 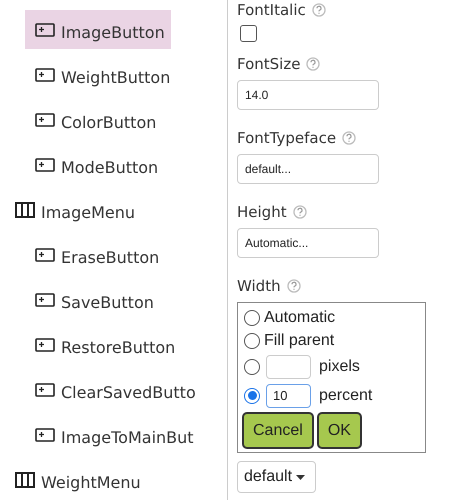 What do you see at coordinates (93, 119) in the screenshot?
I see `tree-item: ColorButton` at bounding box center [93, 119].